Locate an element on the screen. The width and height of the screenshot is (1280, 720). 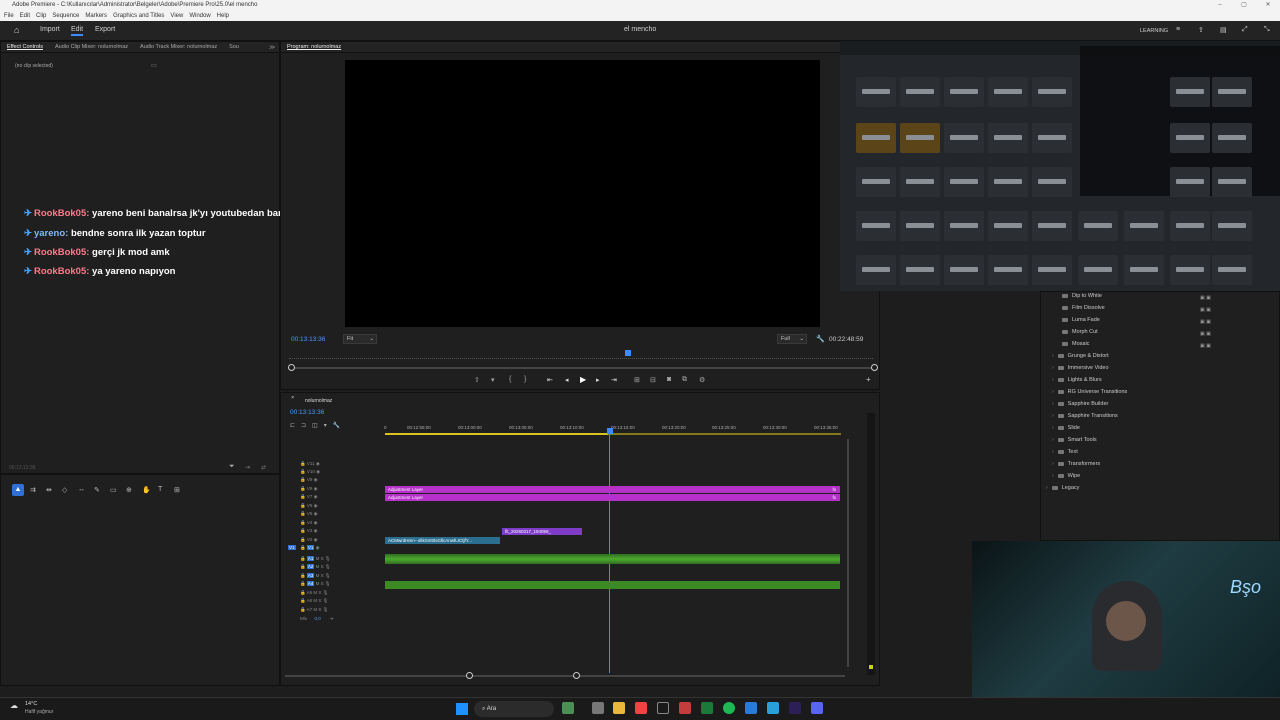
track-header-a1: 🔒 A1 M S 🎙 is located at coordinates (315, 559).